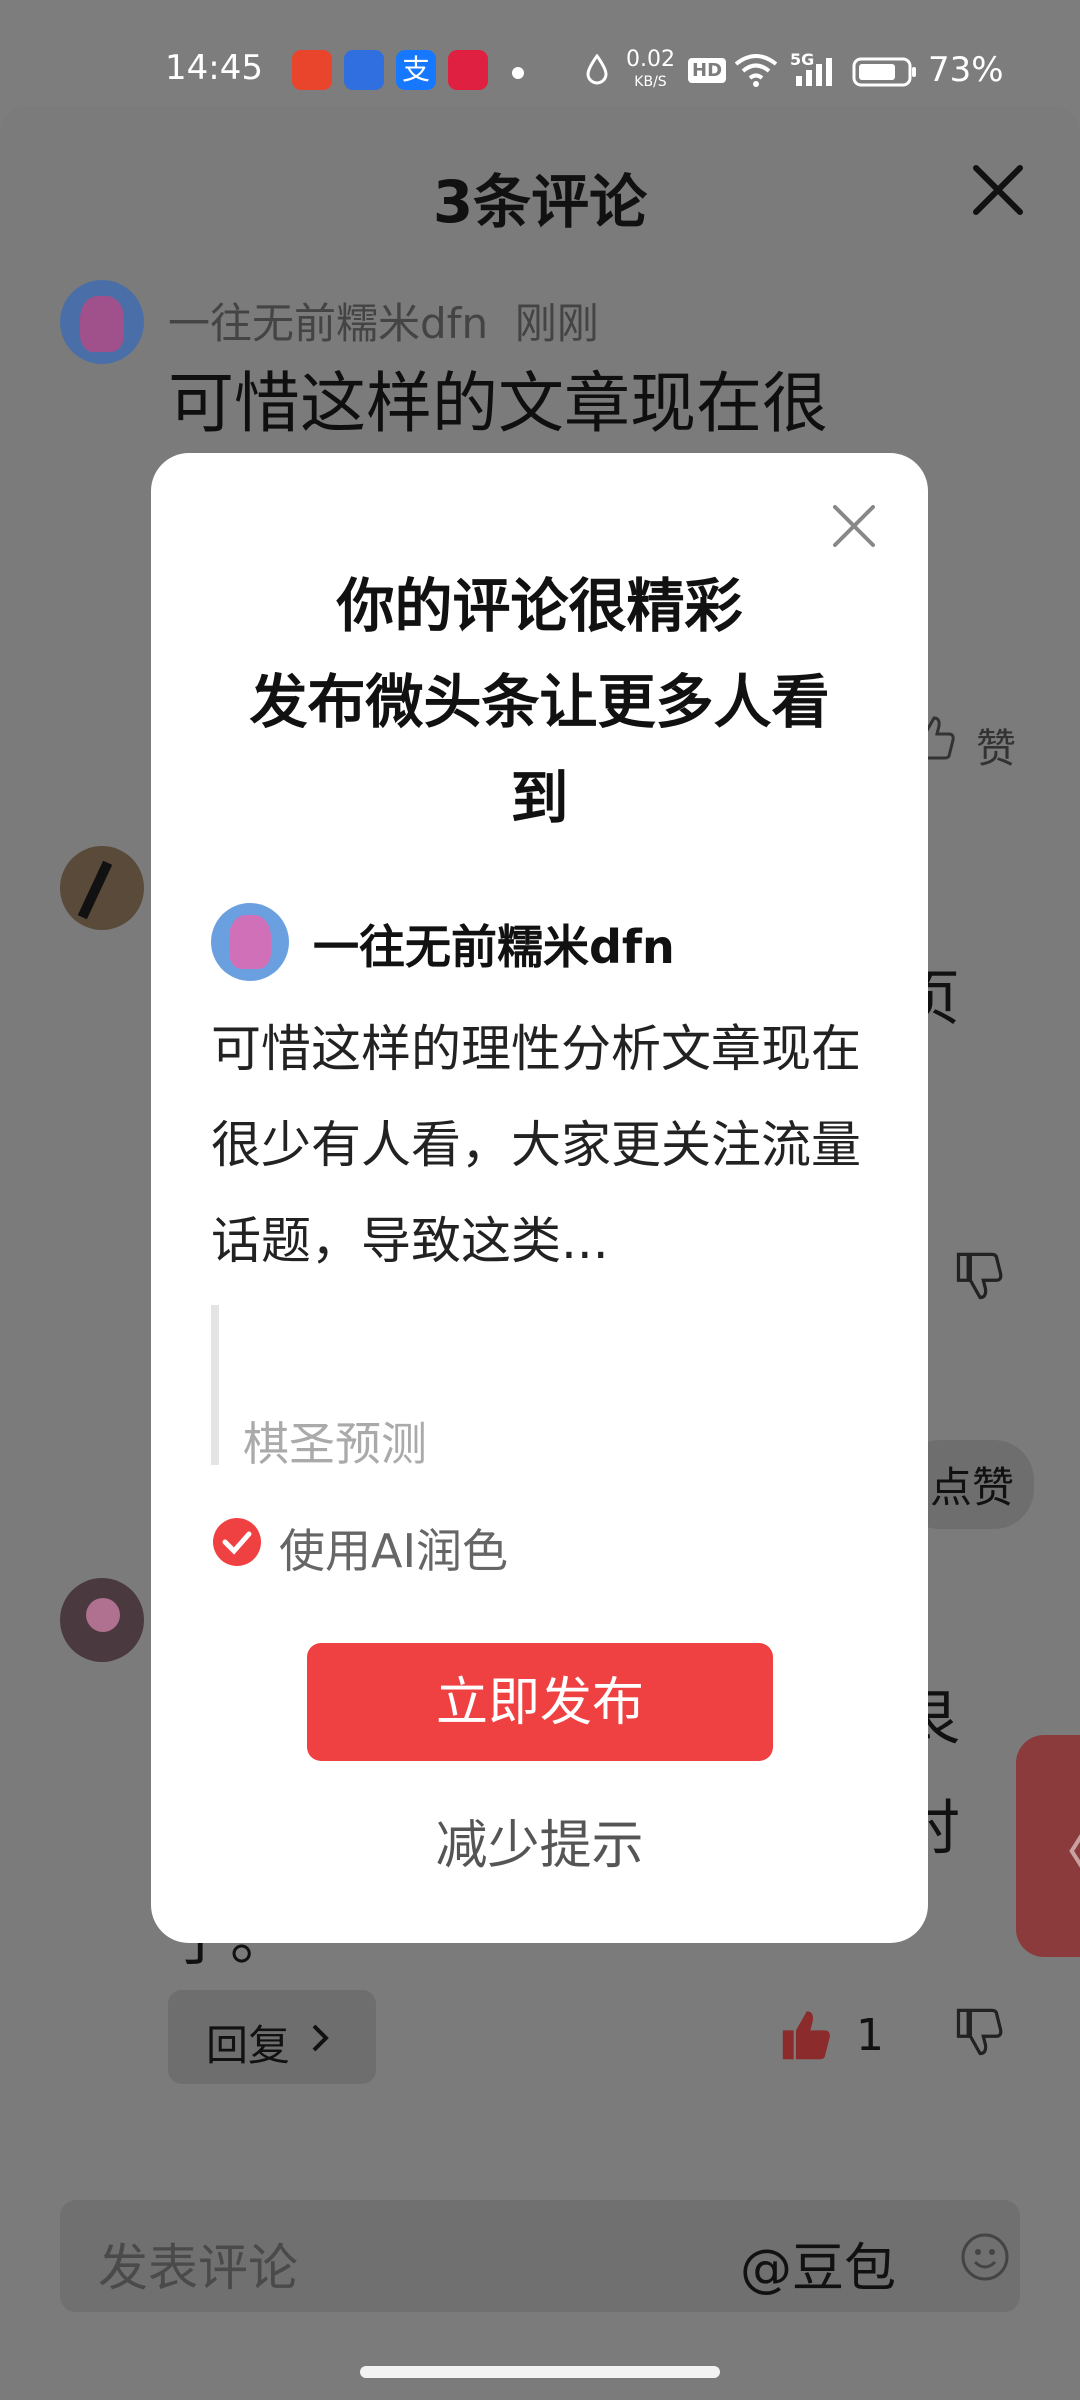  Describe the element at coordinates (884, 72) in the screenshot. I see `battery-icon` at that location.